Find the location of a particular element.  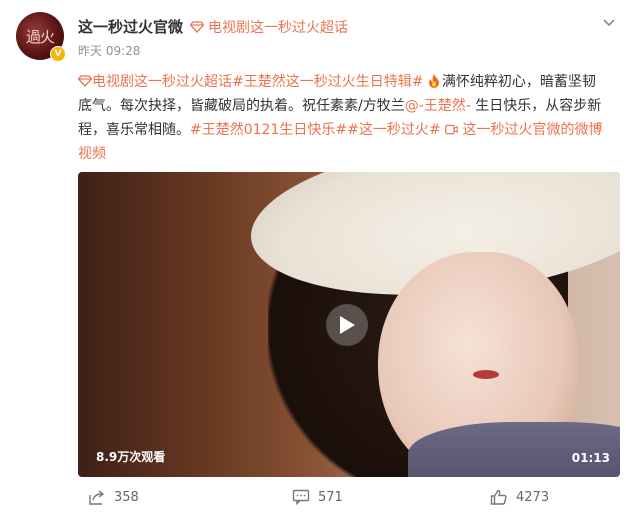

share-icon is located at coordinates (97, 497).